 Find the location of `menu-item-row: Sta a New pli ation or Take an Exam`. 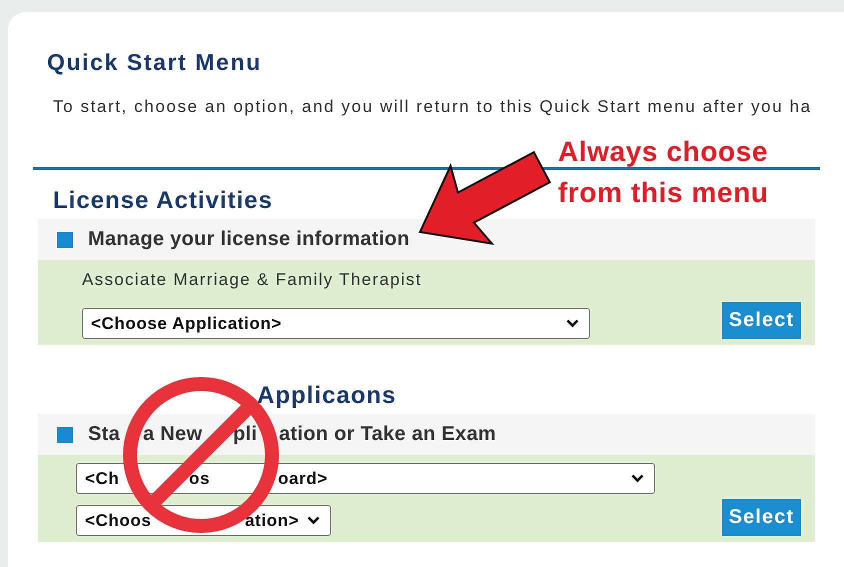

menu-item-row: Sta a New pli ation or Take an Exam is located at coordinates (426, 434).